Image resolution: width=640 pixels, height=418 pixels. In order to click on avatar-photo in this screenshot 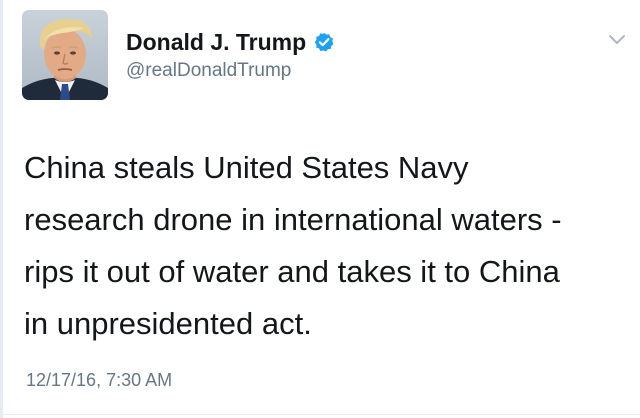, I will do `click(65, 55)`.